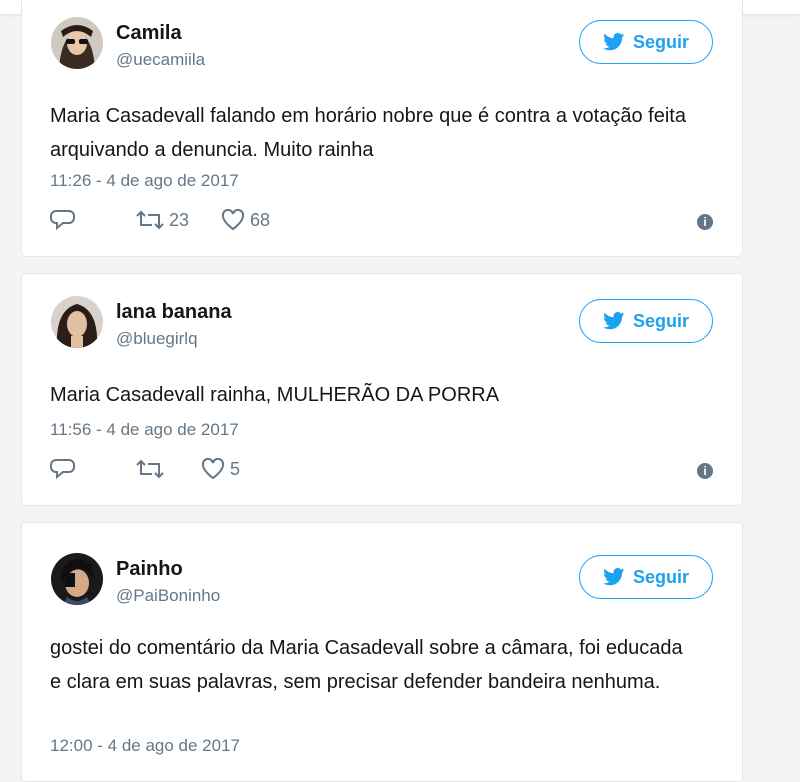 The height and width of the screenshot is (782, 800). Describe the element at coordinates (235, 468) in the screenshot. I see `like-count: 5` at that location.